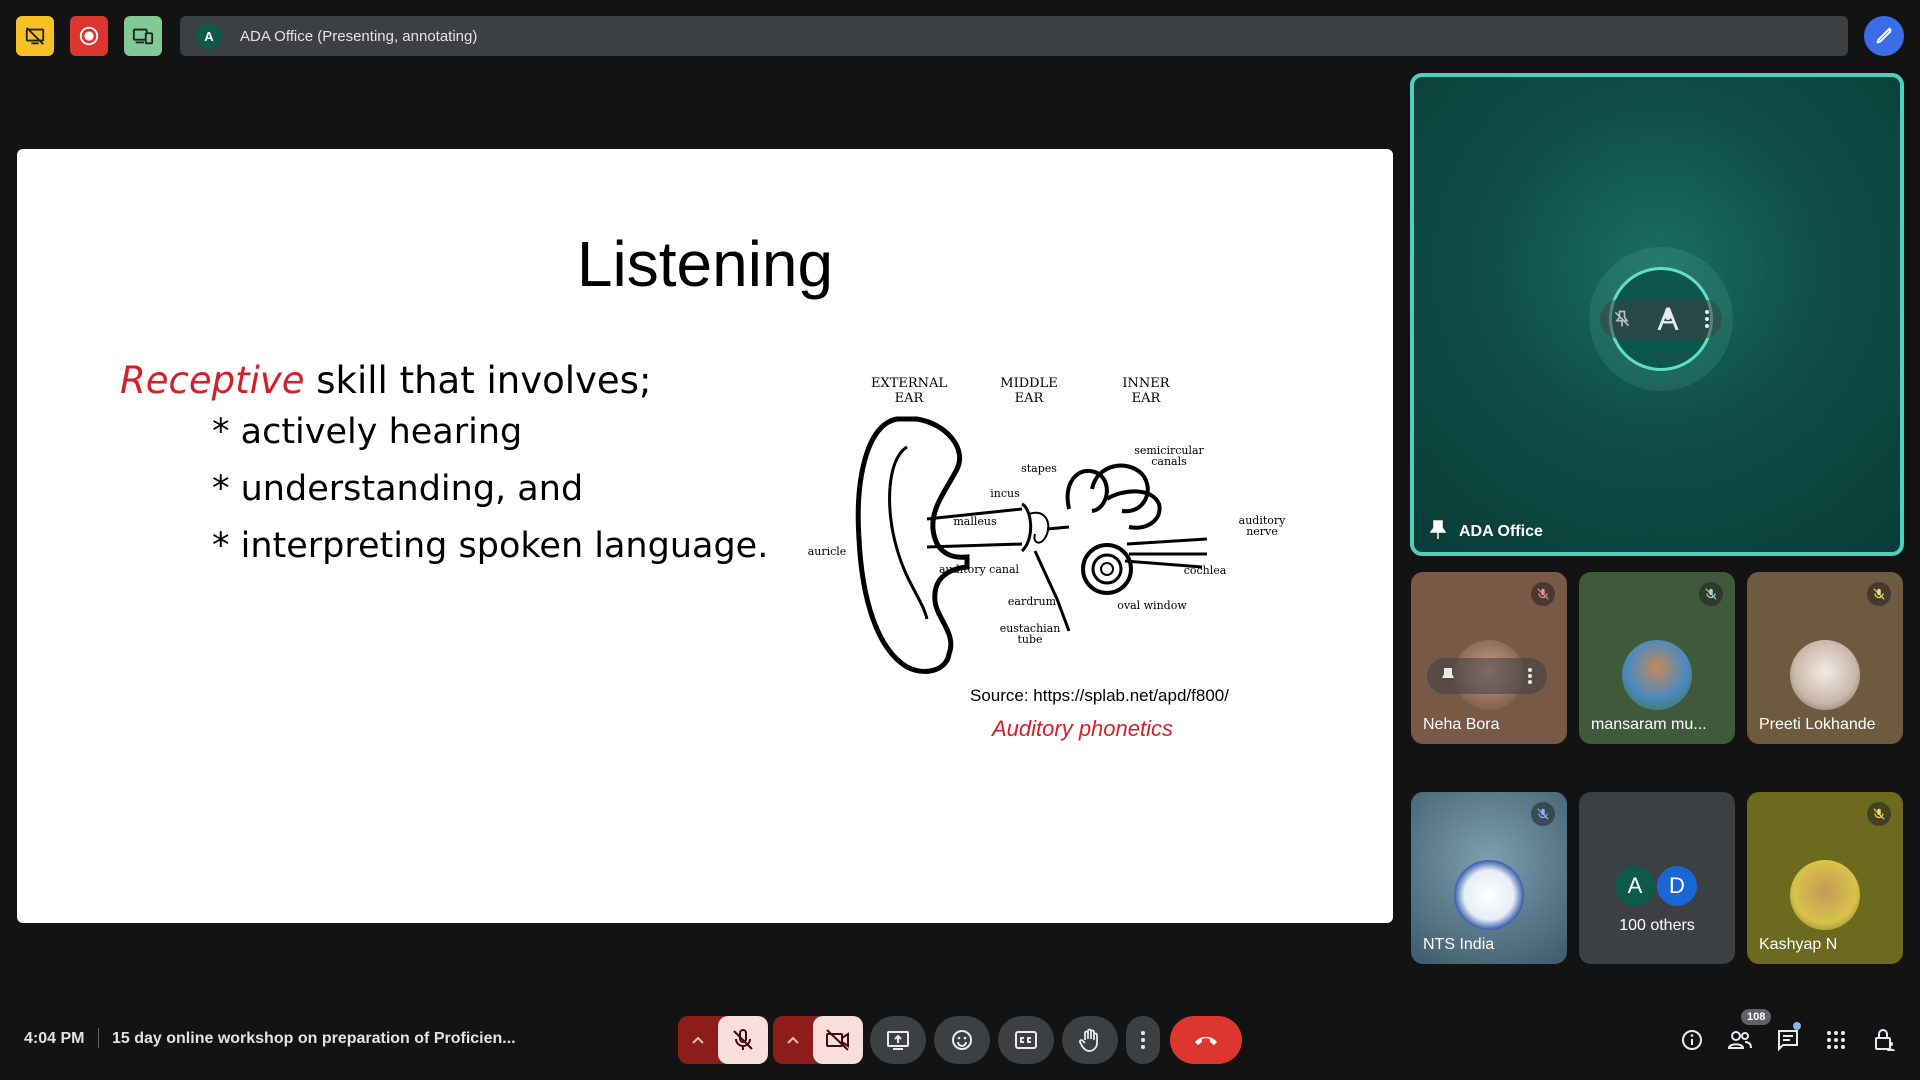  I want to click on people-button, so click(1740, 1040).